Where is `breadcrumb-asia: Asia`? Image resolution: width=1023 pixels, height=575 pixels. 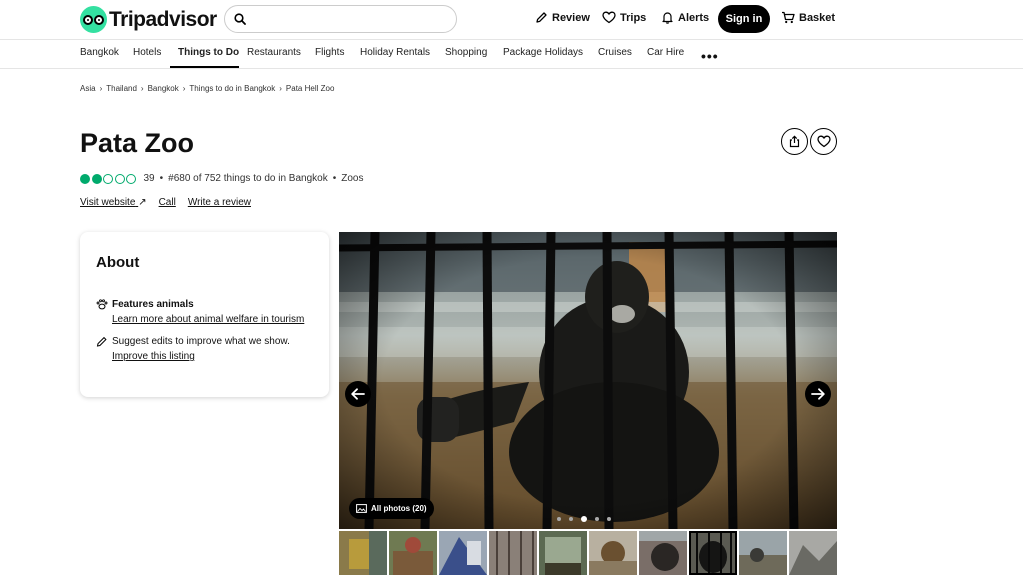 breadcrumb-asia: Asia is located at coordinates (88, 88).